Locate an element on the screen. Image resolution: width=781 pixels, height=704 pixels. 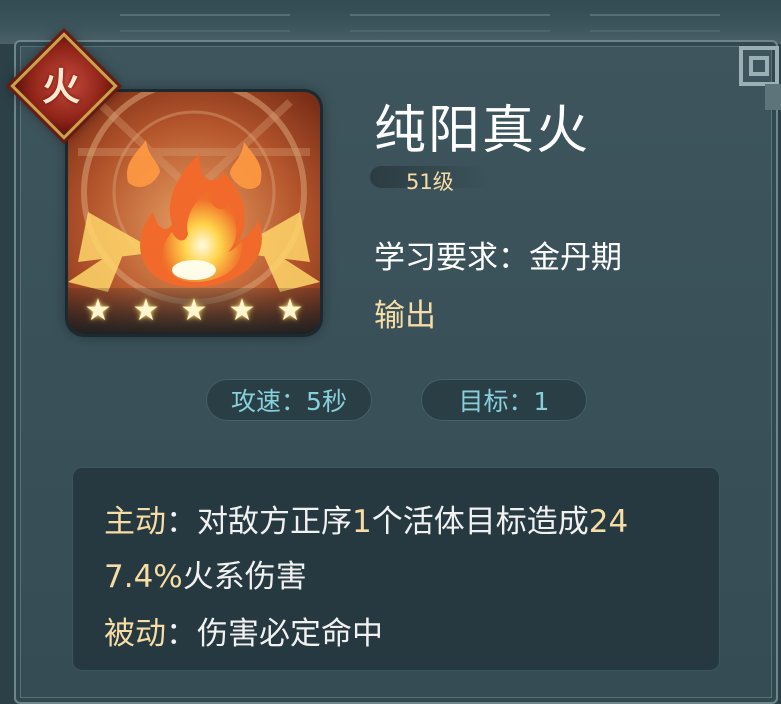
active-label: 主动 is located at coordinates (135, 522).